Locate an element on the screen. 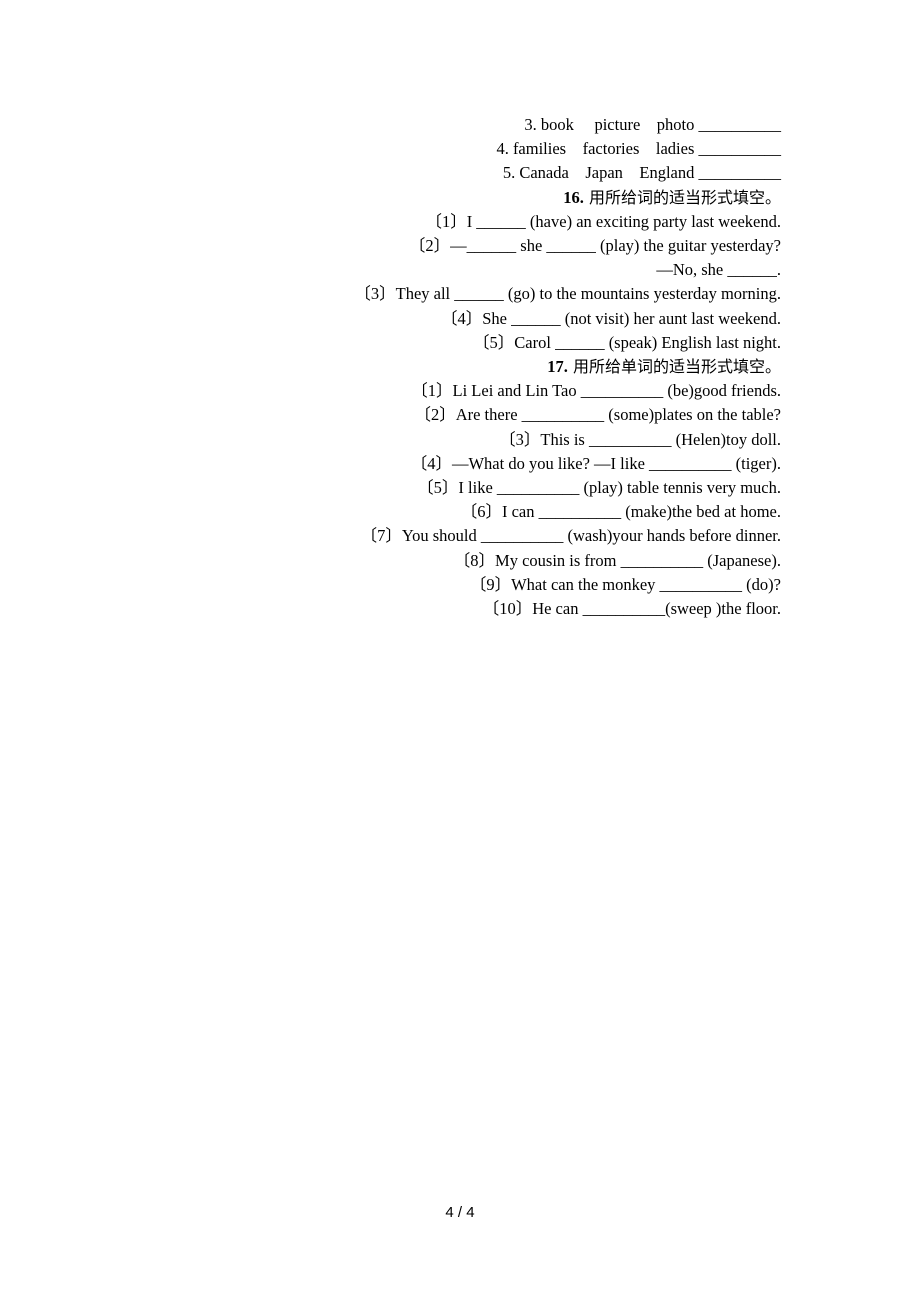 This screenshot has height=1302, width=920. section-17-instruction: 用所给单词的适当形式填空。 is located at coordinates (674, 367).